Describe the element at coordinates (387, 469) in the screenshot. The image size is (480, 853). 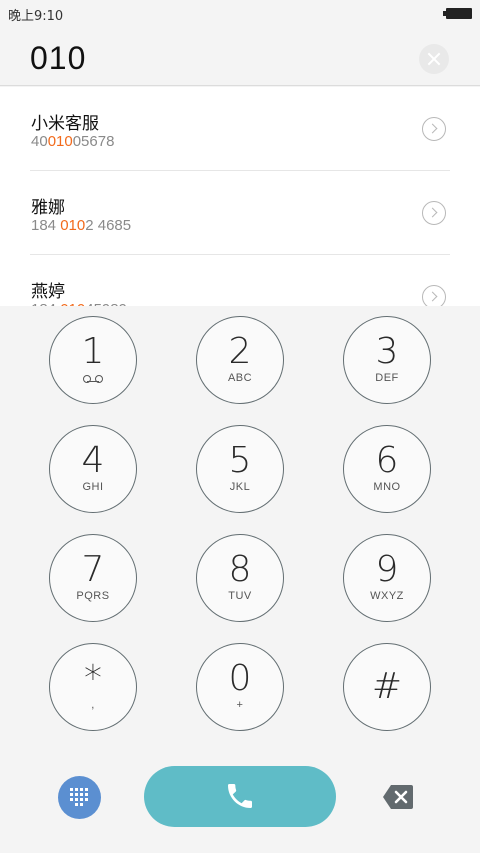
I see `key-6: 6 MNO` at that location.